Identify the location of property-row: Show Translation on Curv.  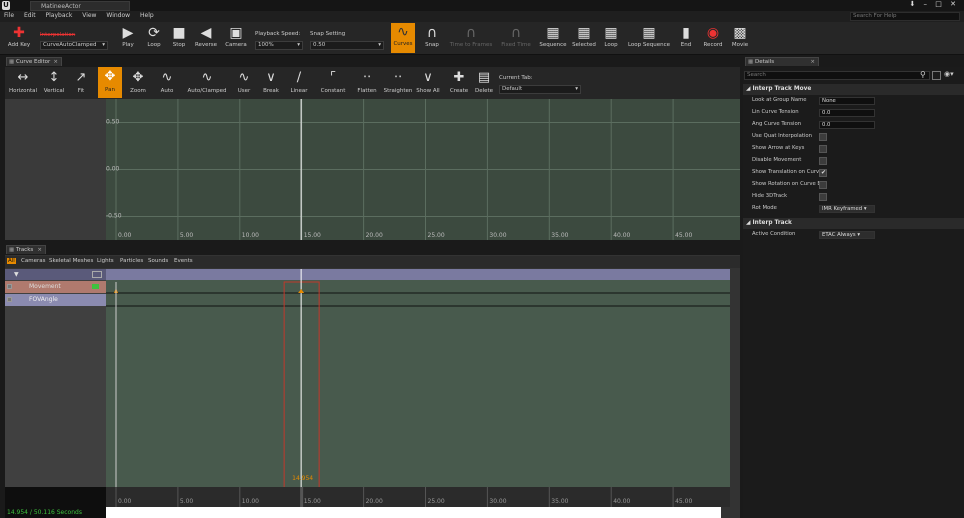
(852, 174).